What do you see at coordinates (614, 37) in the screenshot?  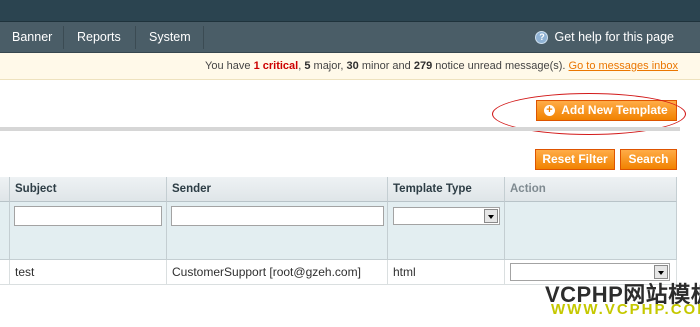 I see `help-link-label: Get help for this page` at bounding box center [614, 37].